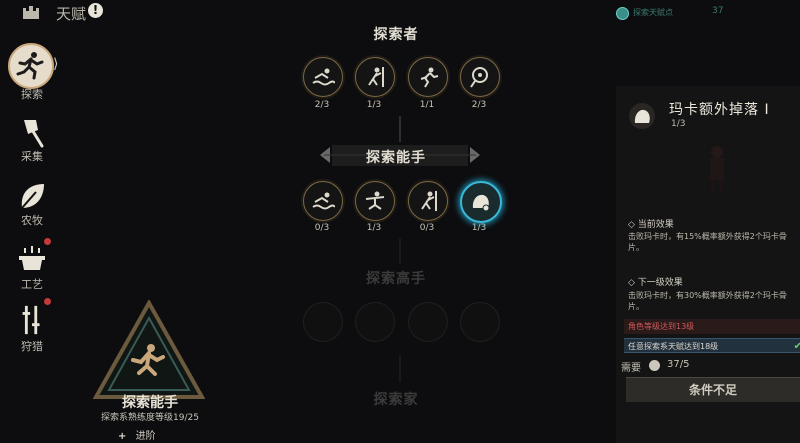 The width and height of the screenshot is (800, 443). Describe the element at coordinates (673, 346) in the screenshot. I see `requirement-text: 任意探索系天赋达到18级` at that location.